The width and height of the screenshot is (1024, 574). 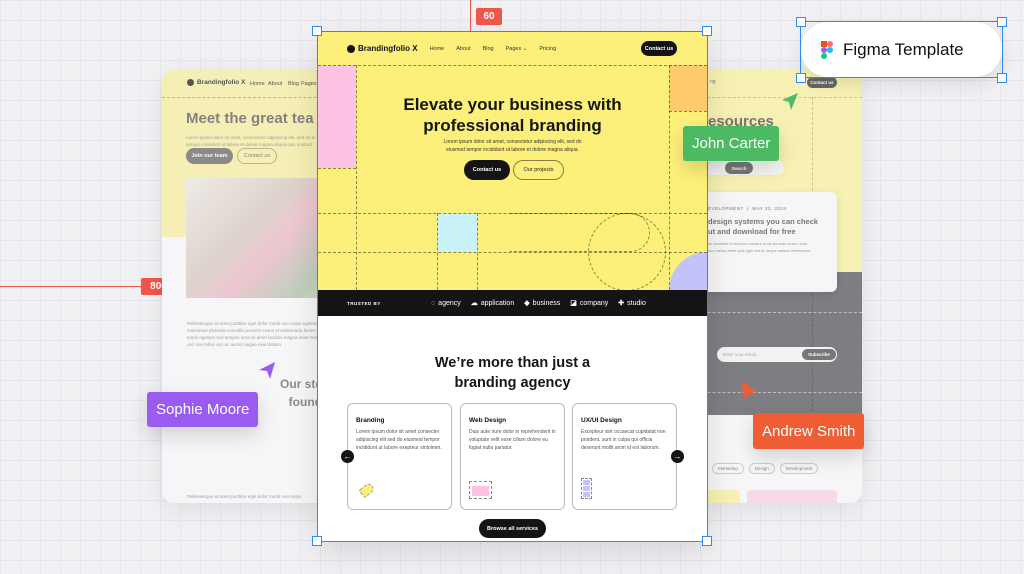 I want to click on search-button: Search, so click(x=739, y=168).